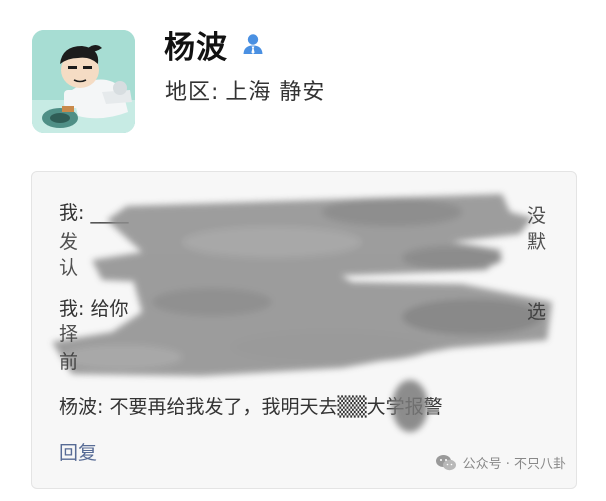  What do you see at coordinates (253, 44) in the screenshot?
I see `person-icon` at bounding box center [253, 44].